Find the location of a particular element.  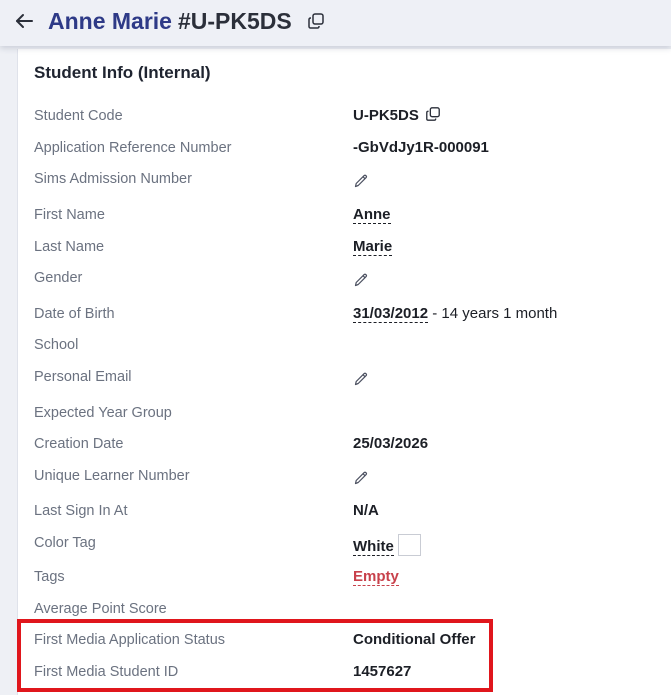

field-label: Average Point Score is located at coordinates (100, 609).